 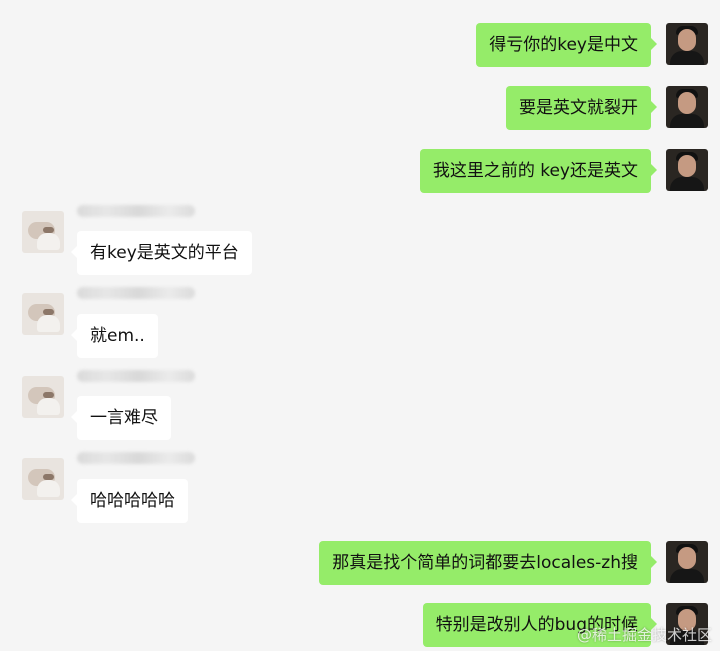 I want to click on message-text: 我这里之前的 key还是英文, so click(x=535, y=171).